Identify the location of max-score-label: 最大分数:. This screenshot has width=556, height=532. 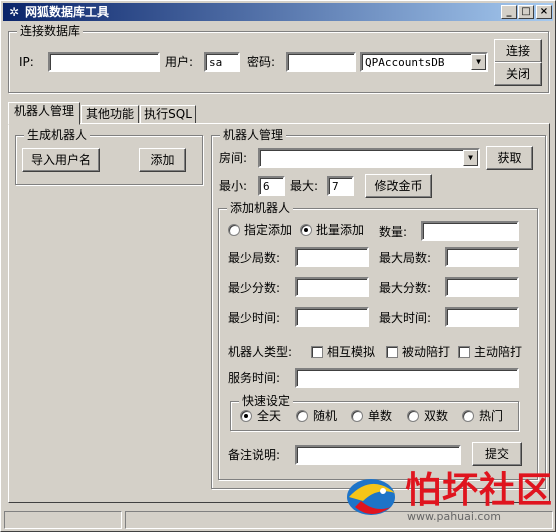
(405, 288).